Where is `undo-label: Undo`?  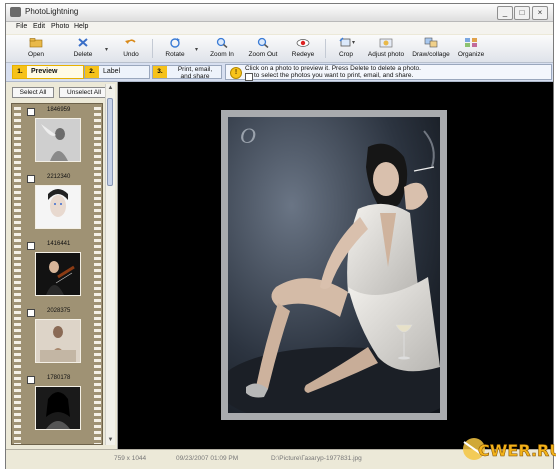
undo-label: Undo is located at coordinates (131, 54).